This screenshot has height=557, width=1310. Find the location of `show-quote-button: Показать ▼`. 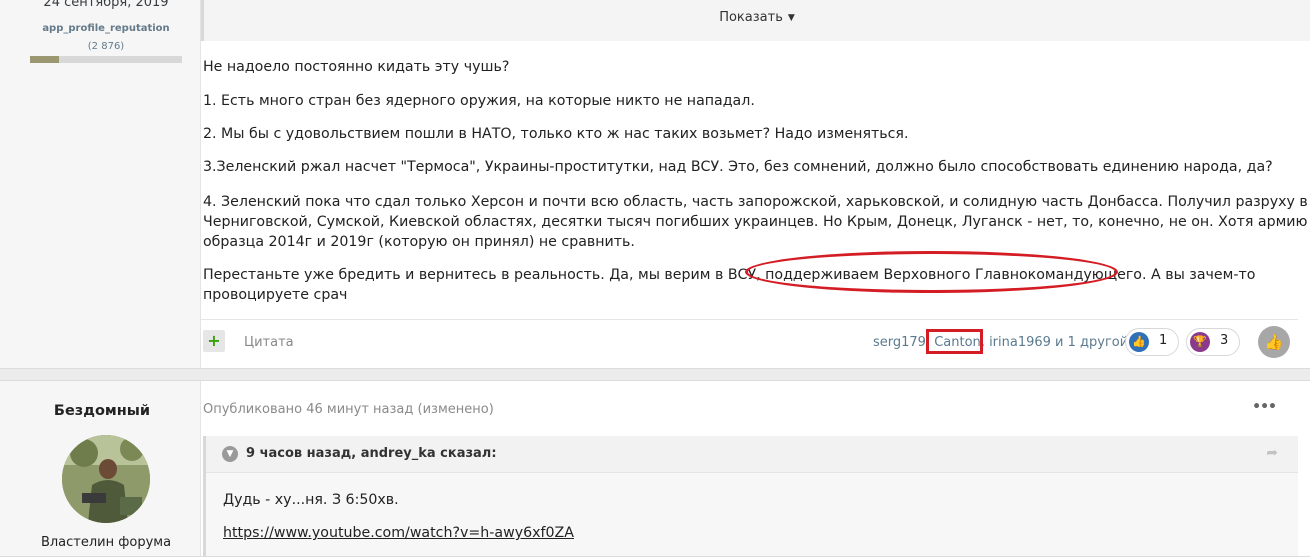

show-quote-button: Показать ▼ is located at coordinates (757, 17).